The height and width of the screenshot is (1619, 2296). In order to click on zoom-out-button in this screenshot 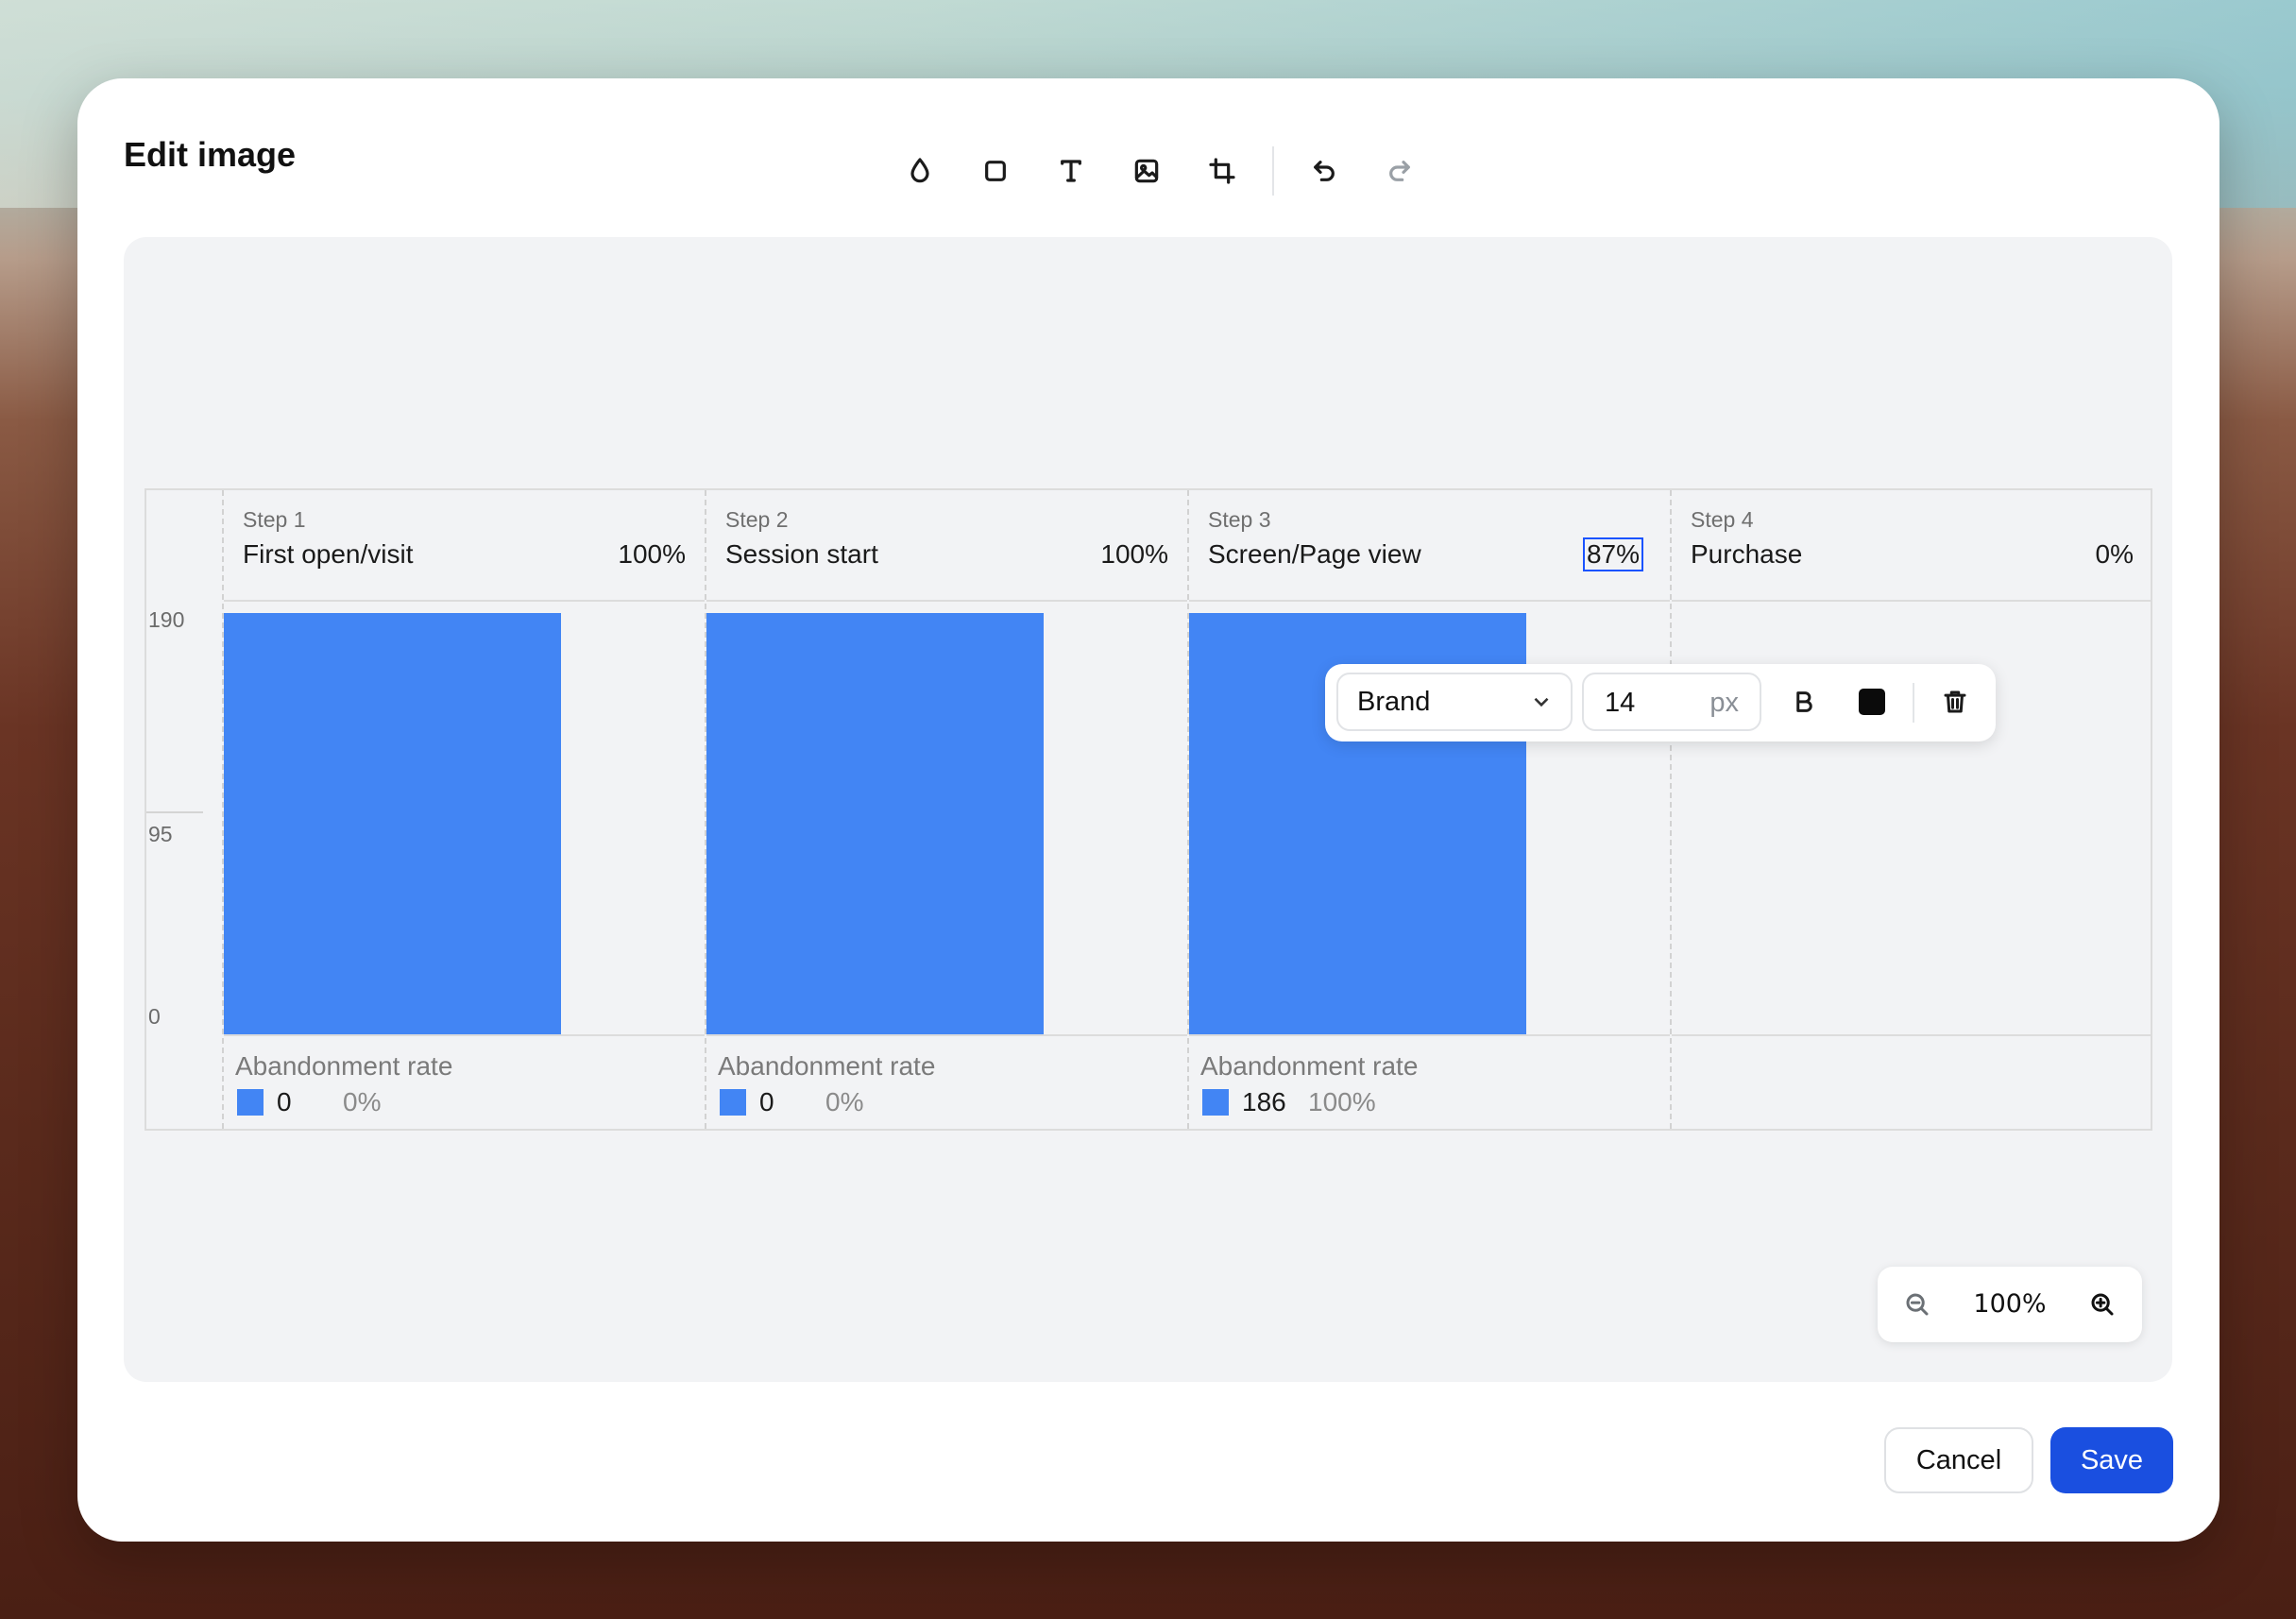, I will do `click(1918, 1305)`.